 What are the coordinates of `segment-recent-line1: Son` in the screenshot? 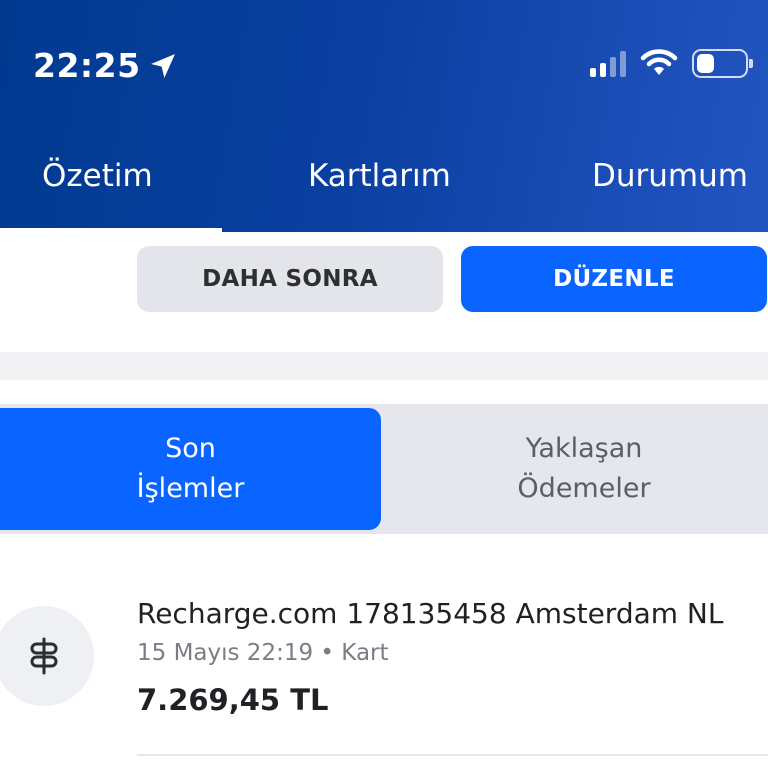 It's located at (190, 448).